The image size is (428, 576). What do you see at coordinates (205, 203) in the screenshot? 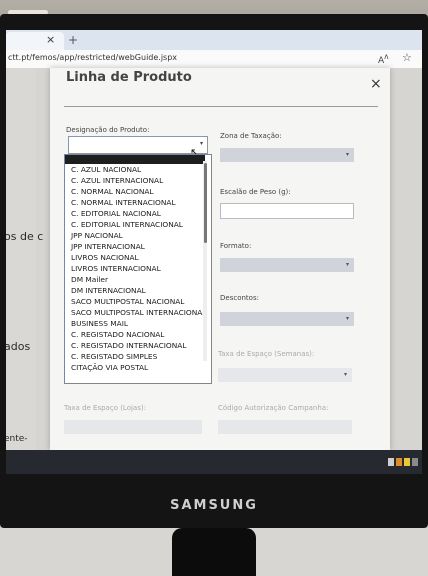
I see `dropdown-scrollbar-thumb` at bounding box center [205, 203].